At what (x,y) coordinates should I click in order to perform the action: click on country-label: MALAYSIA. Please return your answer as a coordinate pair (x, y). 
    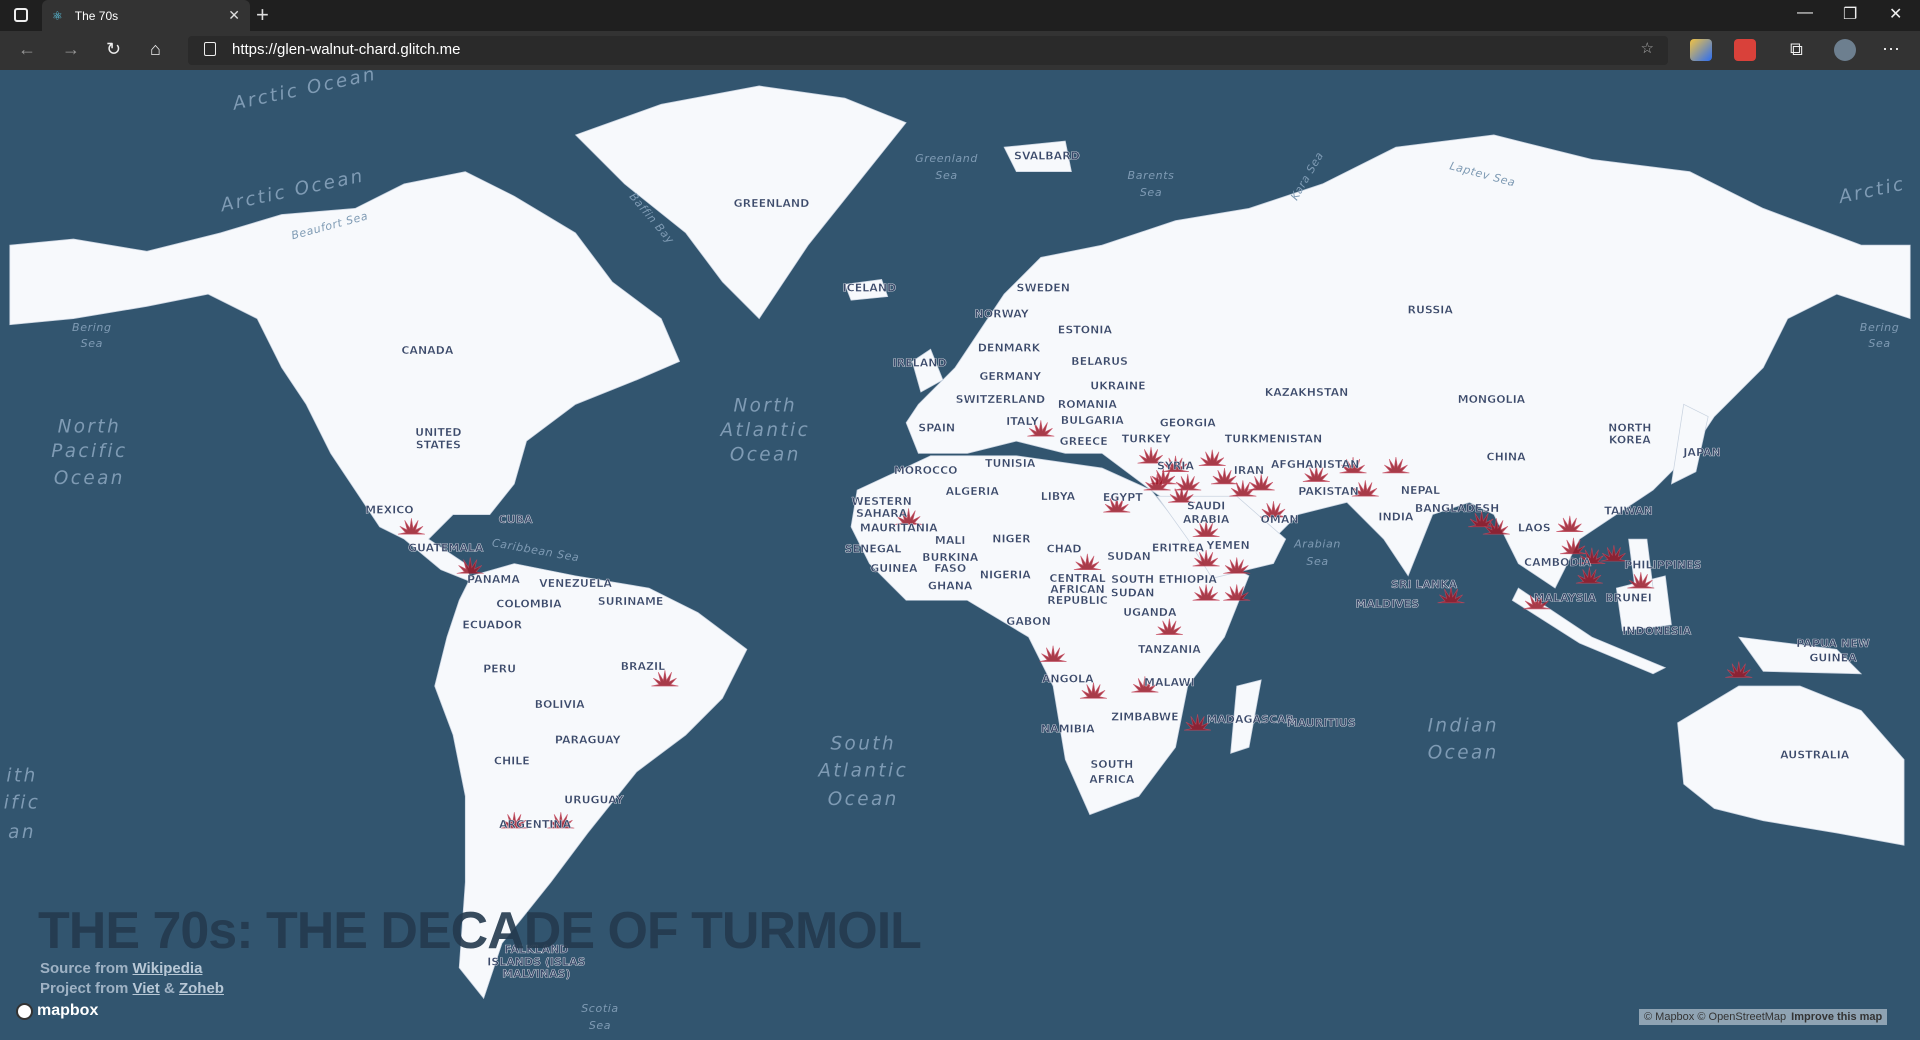
    Looking at the image, I should click on (1565, 598).